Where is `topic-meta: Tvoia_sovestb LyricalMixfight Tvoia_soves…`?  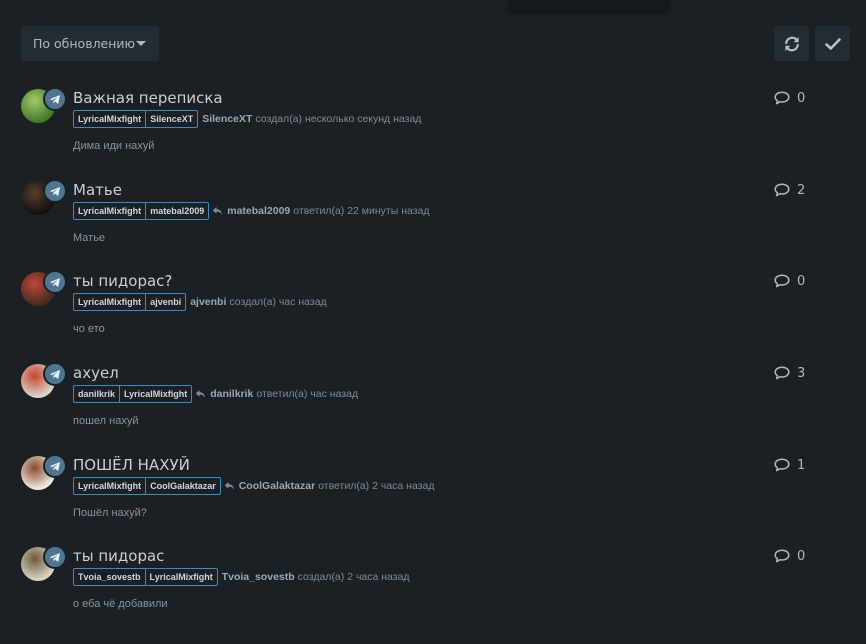 topic-meta: Tvoia_sovestb LyricalMixfight Tvoia_soves… is located at coordinates (241, 577).